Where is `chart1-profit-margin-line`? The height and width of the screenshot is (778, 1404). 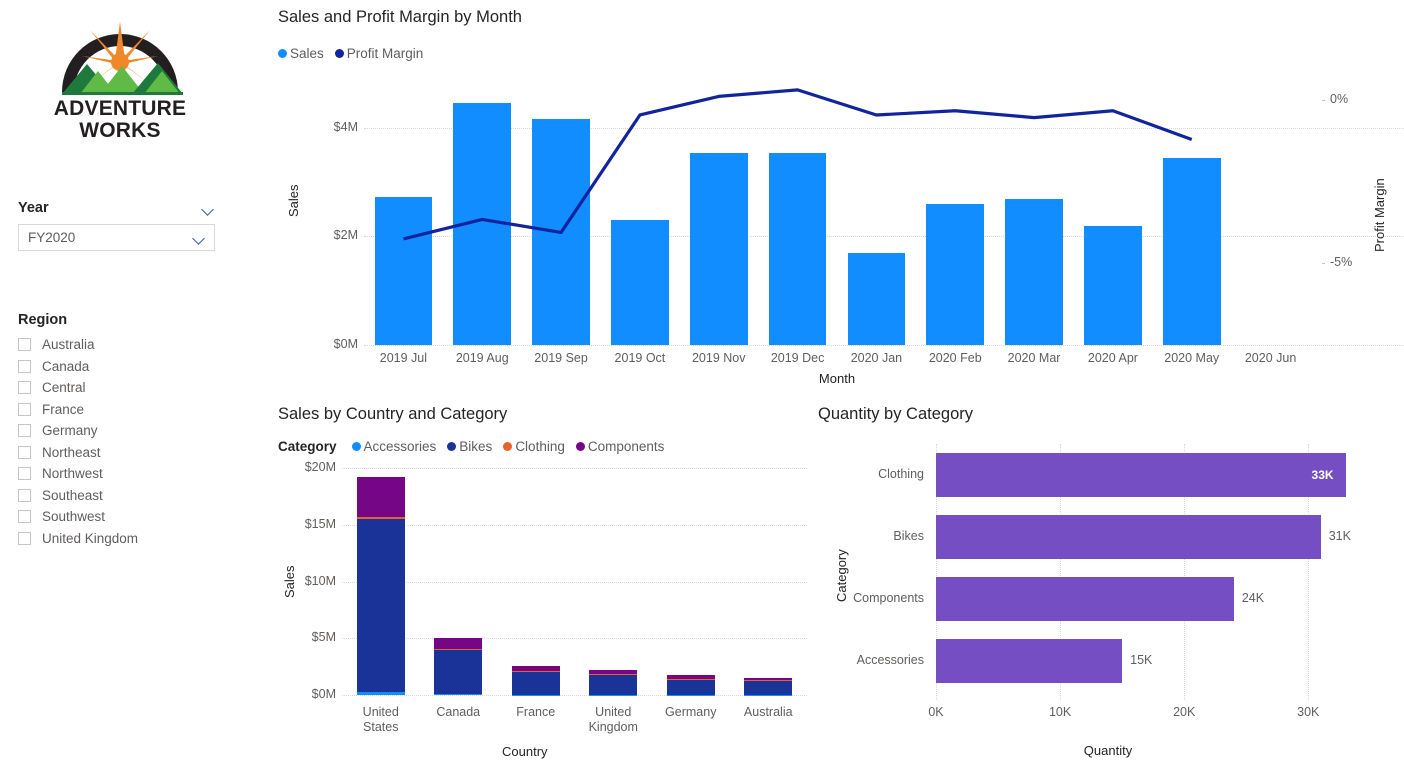
chart1-profit-margin-line is located at coordinates (798, 164).